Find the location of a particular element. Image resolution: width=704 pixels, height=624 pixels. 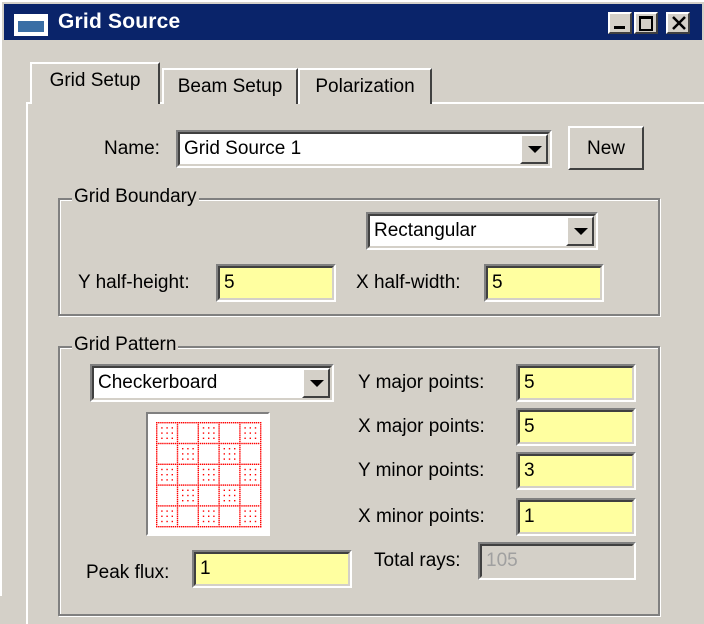

pattern-type-dropdown: Checkerboard is located at coordinates (212, 383).